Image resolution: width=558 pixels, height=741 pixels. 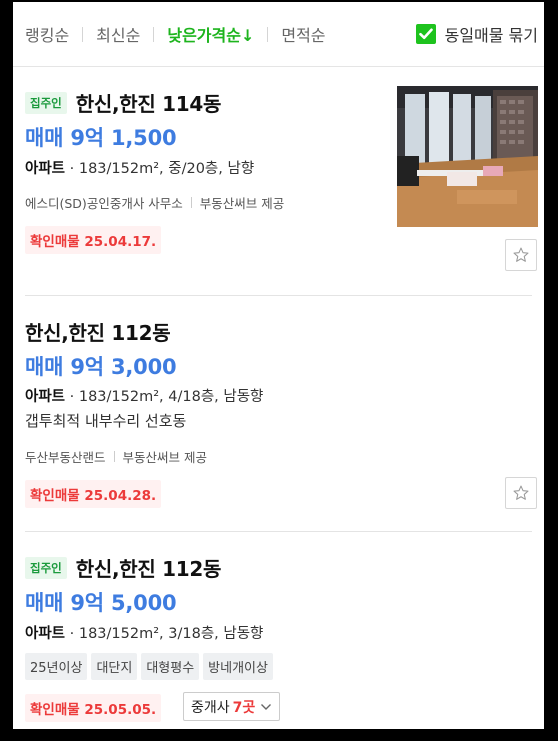 What do you see at coordinates (210, 34) in the screenshot?
I see `sort-lowest-price: 낮은가격순↓` at bounding box center [210, 34].